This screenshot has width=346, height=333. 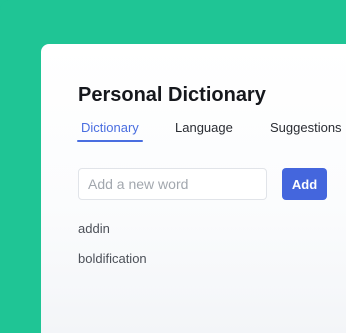 I want to click on page-title: Personal Dictionary, so click(x=172, y=95).